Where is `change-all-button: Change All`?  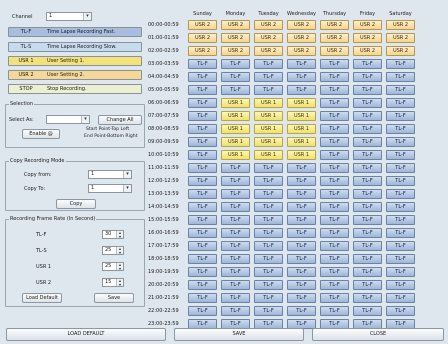 change-all-button: Change All is located at coordinates (120, 120).